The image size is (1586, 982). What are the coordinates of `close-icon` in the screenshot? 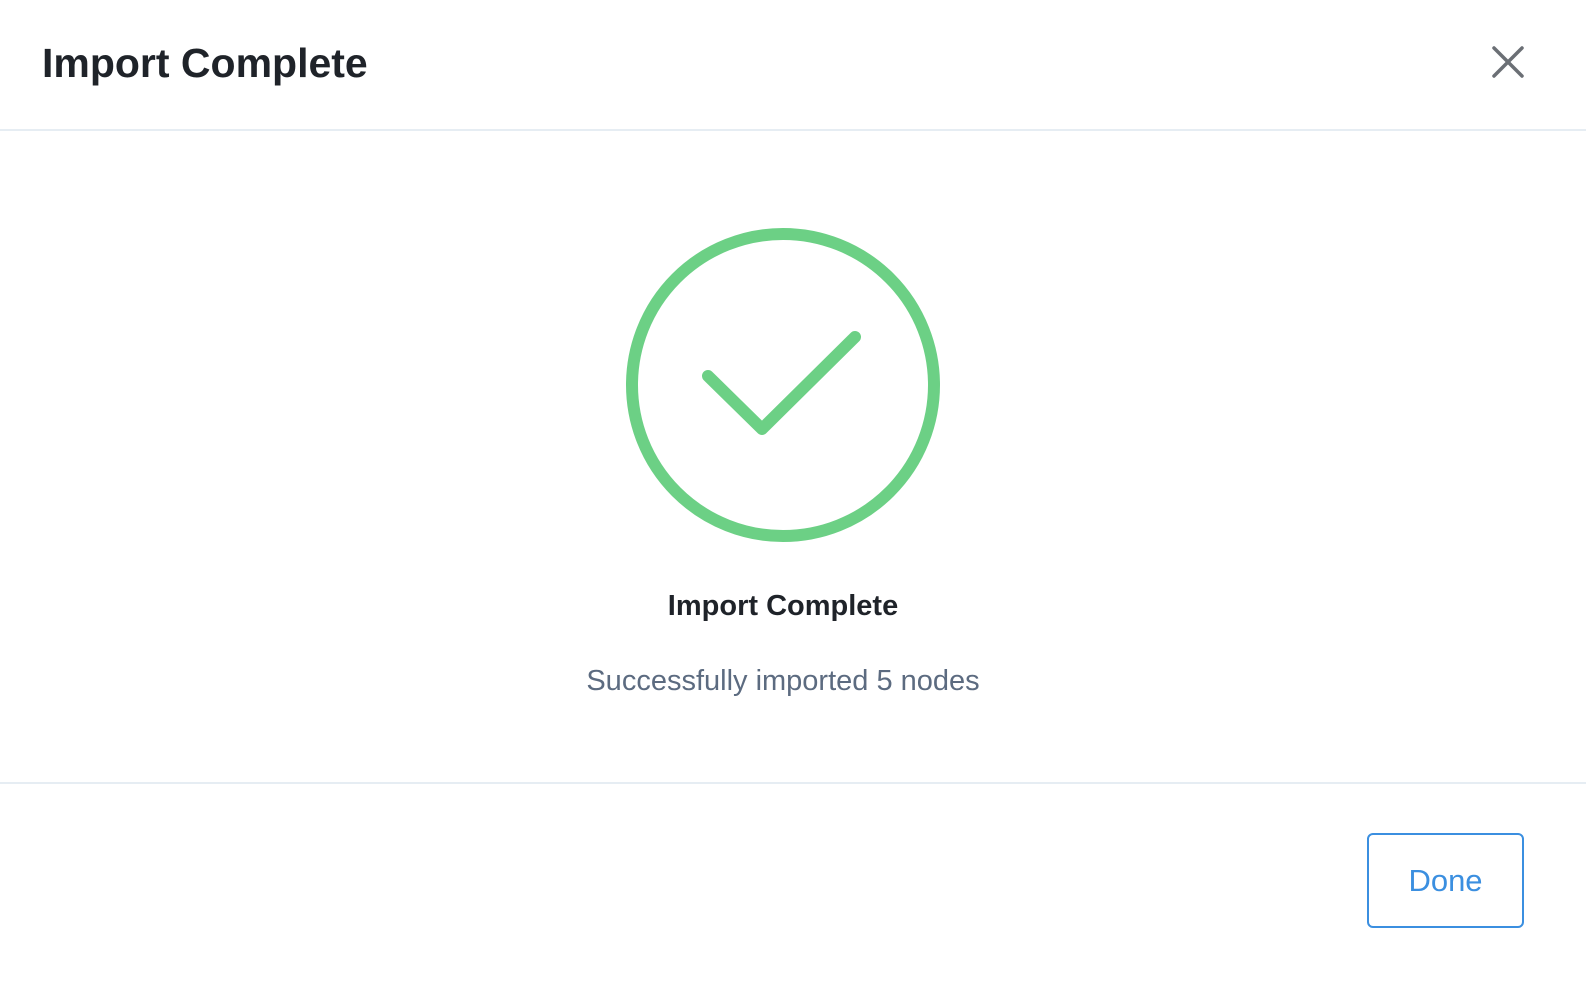 It's located at (1508, 62).